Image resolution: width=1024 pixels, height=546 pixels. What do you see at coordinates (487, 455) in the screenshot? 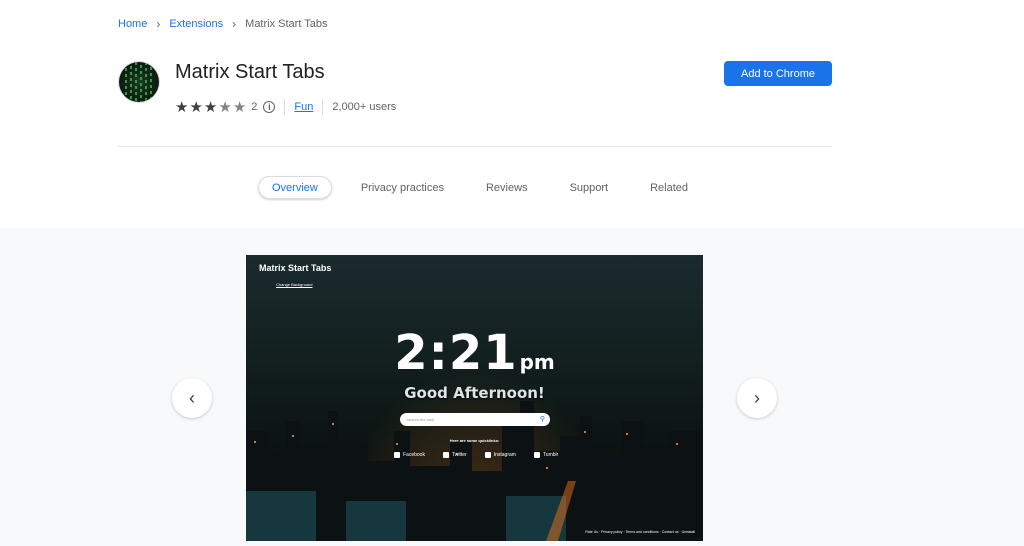
I see `instagram-icon` at bounding box center [487, 455].